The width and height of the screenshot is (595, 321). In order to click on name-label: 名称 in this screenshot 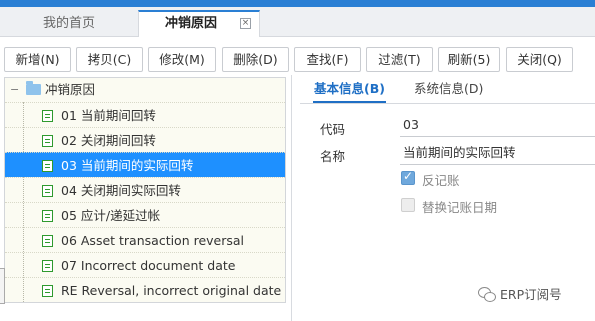, I will do `click(333, 156)`.